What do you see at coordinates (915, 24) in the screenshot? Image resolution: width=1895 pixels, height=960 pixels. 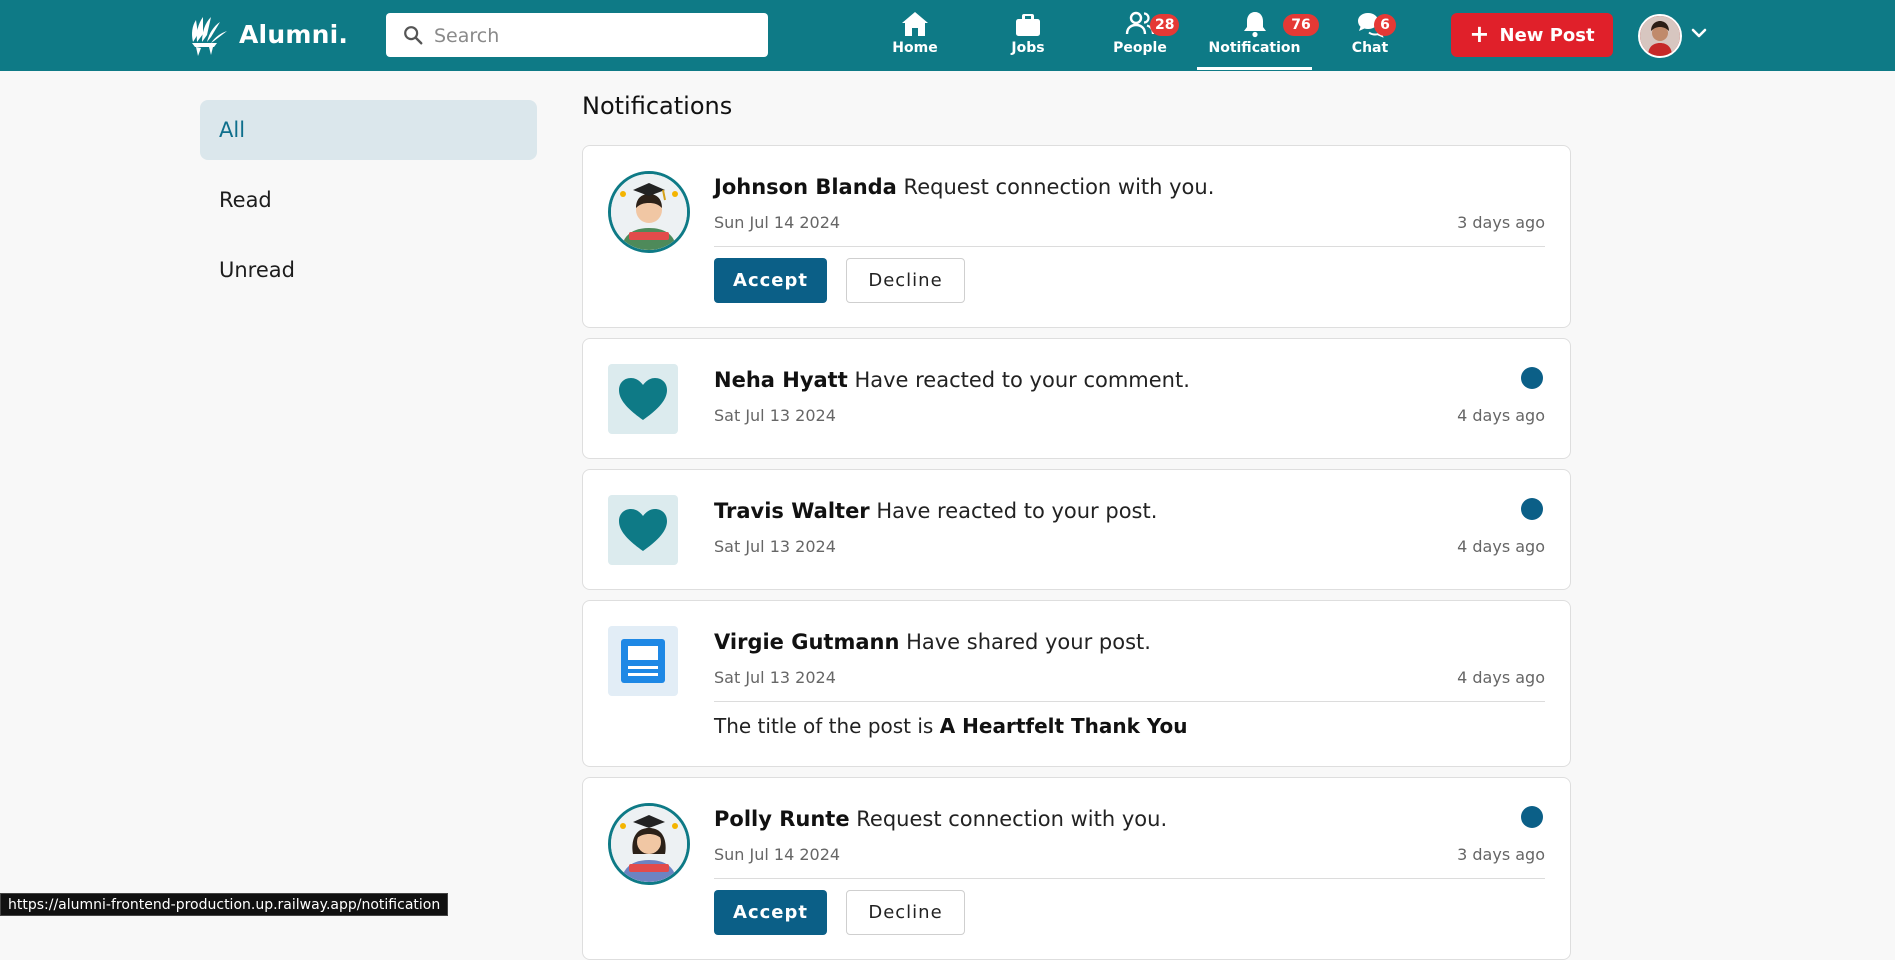 I see `home-icon` at bounding box center [915, 24].